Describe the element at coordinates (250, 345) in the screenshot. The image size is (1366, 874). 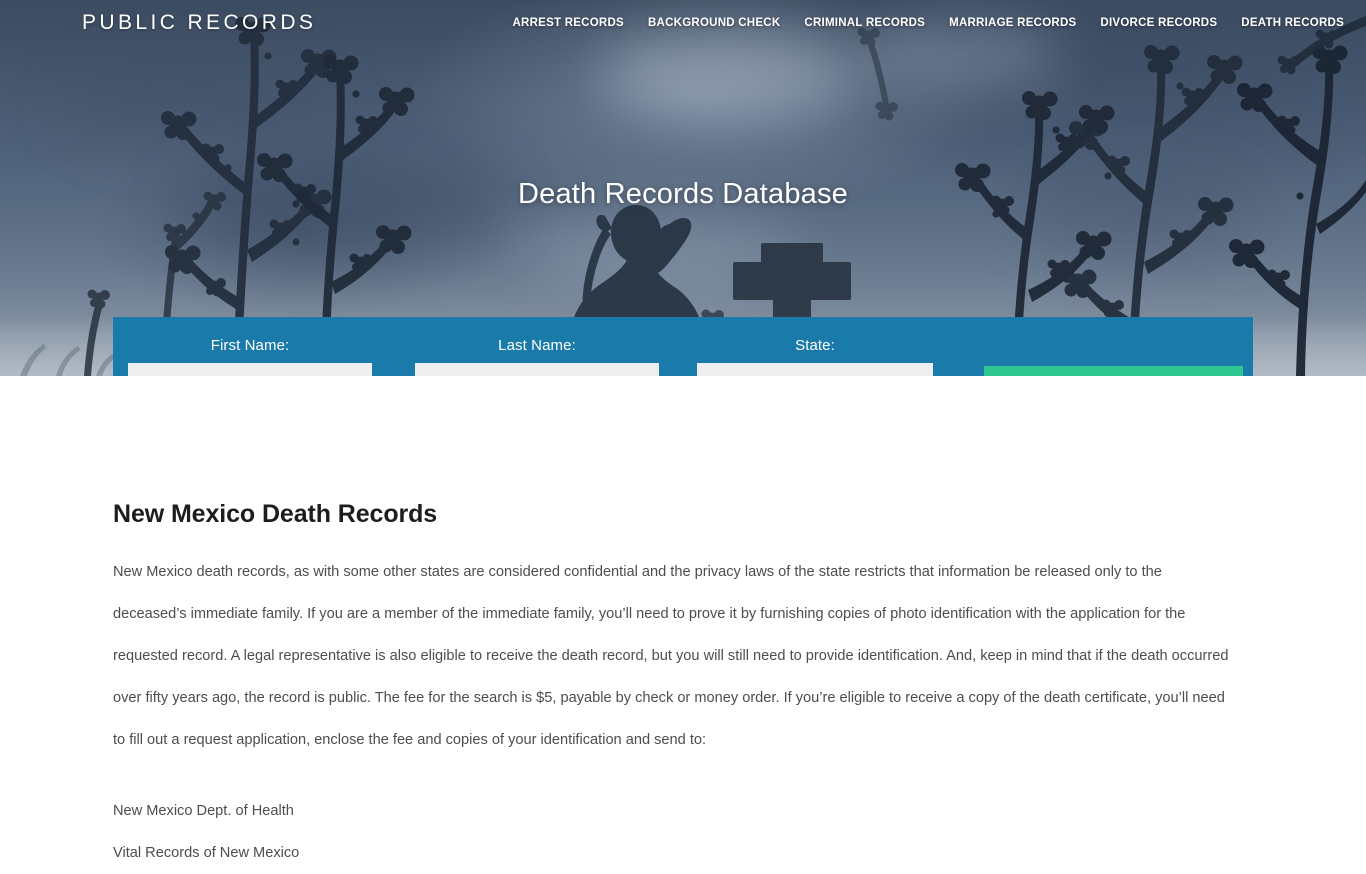
I see `first-name-label: First Name:` at that location.